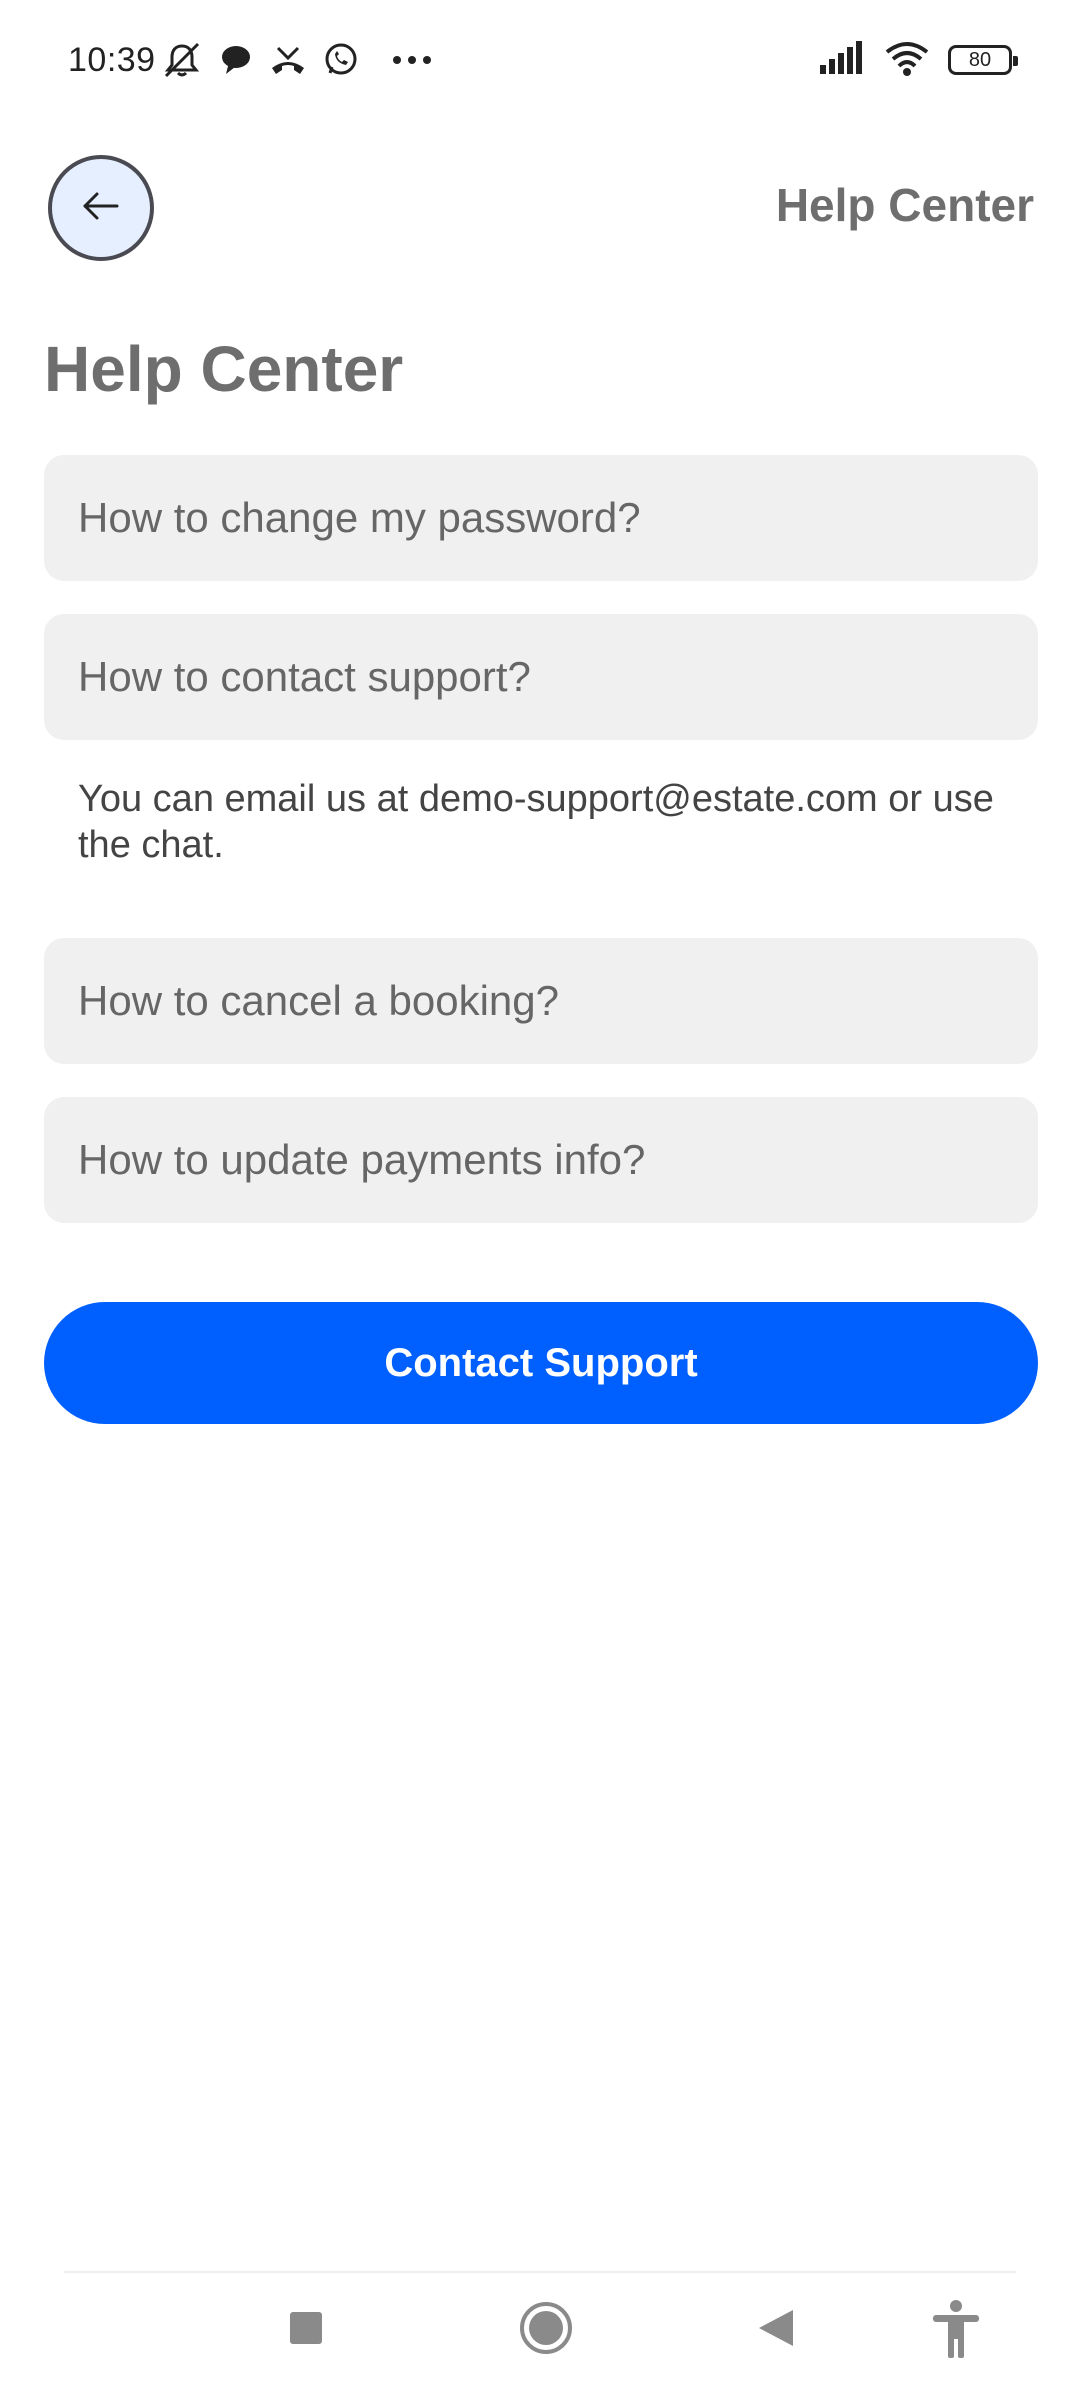 The image size is (1080, 2400). I want to click on mute-icon, so click(182, 60).